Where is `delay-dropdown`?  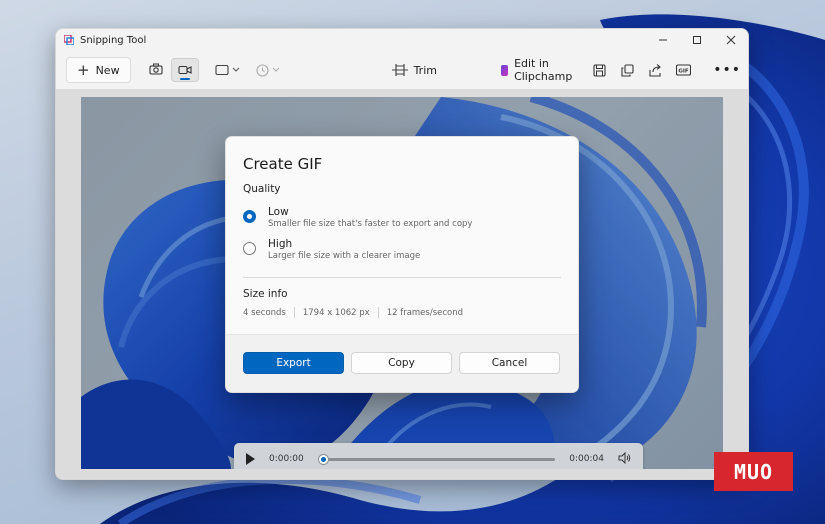 delay-dropdown is located at coordinates (268, 70).